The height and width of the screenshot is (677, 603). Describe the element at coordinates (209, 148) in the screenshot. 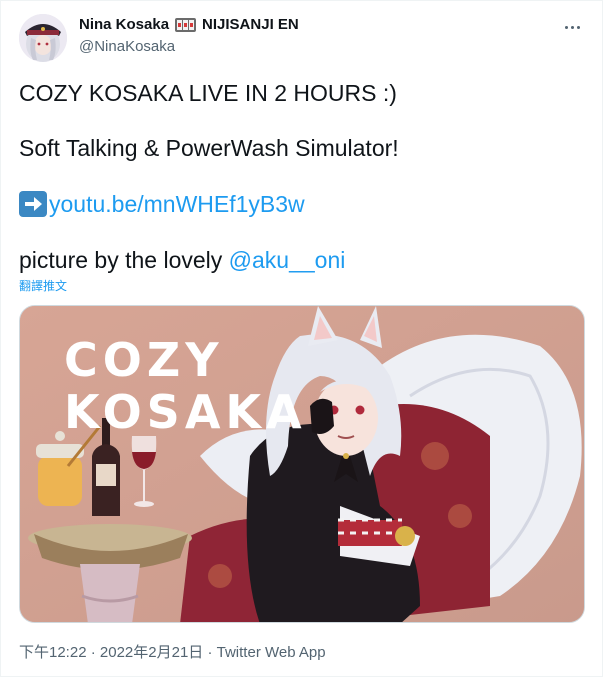

I see `tweet-text-line: Soft Talking & PowerWash Simulator!` at that location.